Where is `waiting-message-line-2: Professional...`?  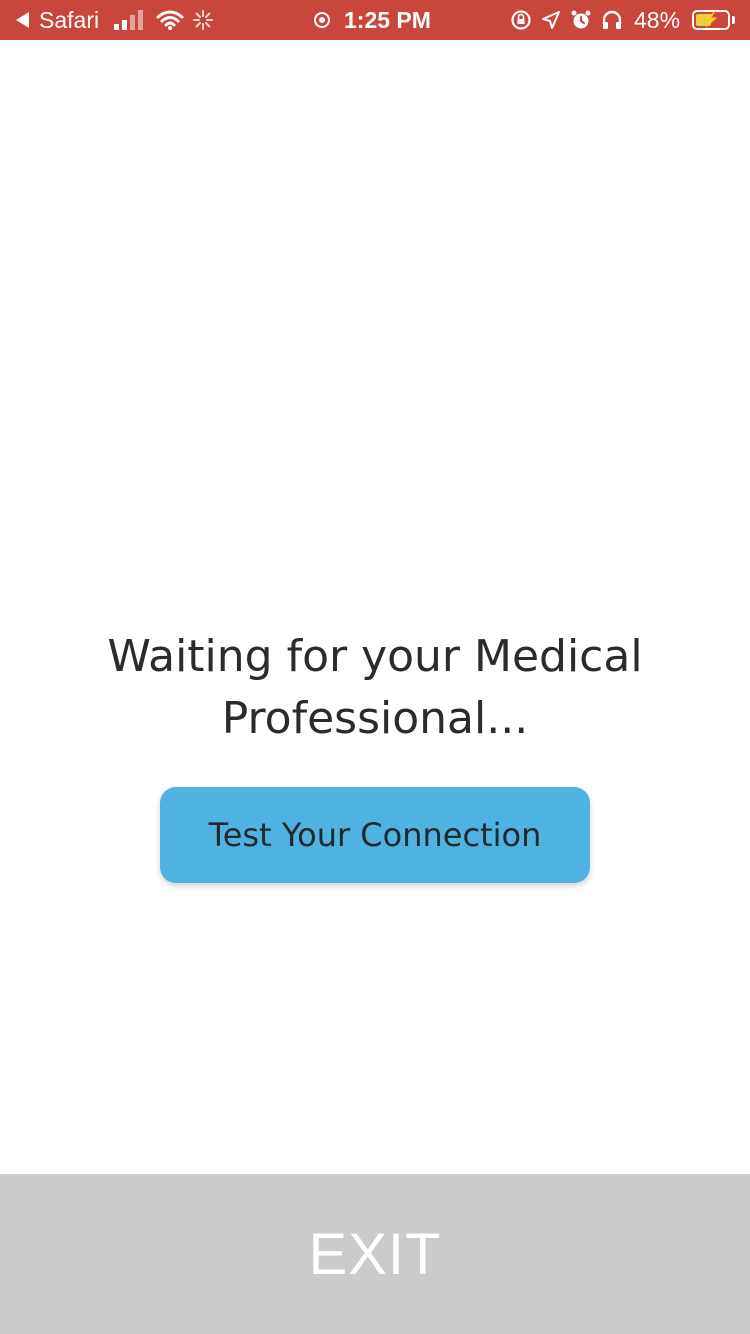
waiting-message-line-2: Professional... is located at coordinates (375, 718).